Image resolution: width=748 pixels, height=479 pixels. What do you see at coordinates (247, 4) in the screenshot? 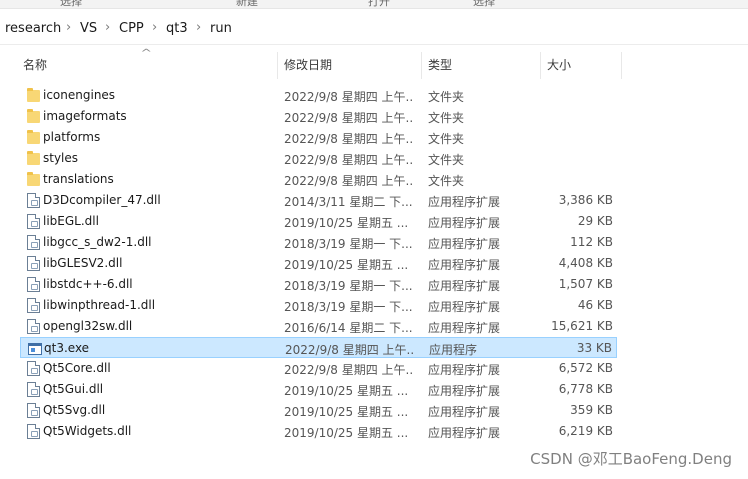
I see `toolbar-fragment: 新建` at bounding box center [247, 4].